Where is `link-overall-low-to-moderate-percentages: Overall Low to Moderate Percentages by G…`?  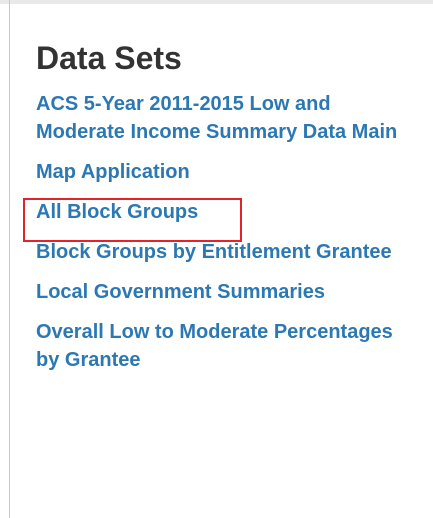
link-overall-low-to-moderate-percentages: Overall Low to Moderate Percentages by G… is located at coordinates (226, 346).